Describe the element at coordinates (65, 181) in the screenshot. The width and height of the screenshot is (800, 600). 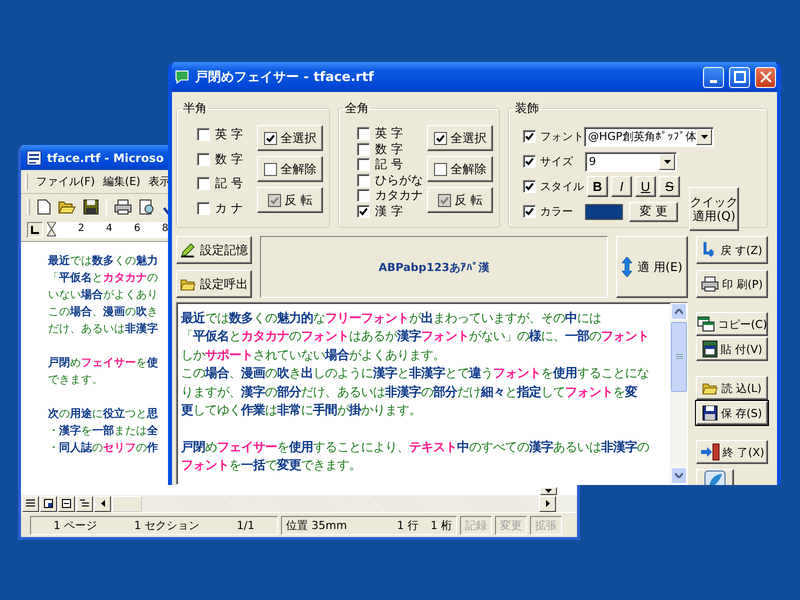
I see `menu-item: ファイル(F)` at that location.